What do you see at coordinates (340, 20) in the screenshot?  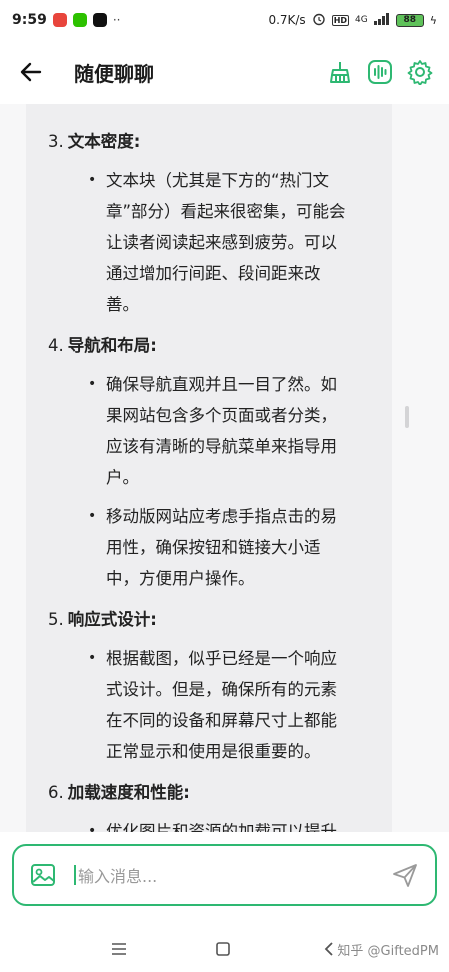 I see `hd-icon: HD` at bounding box center [340, 20].